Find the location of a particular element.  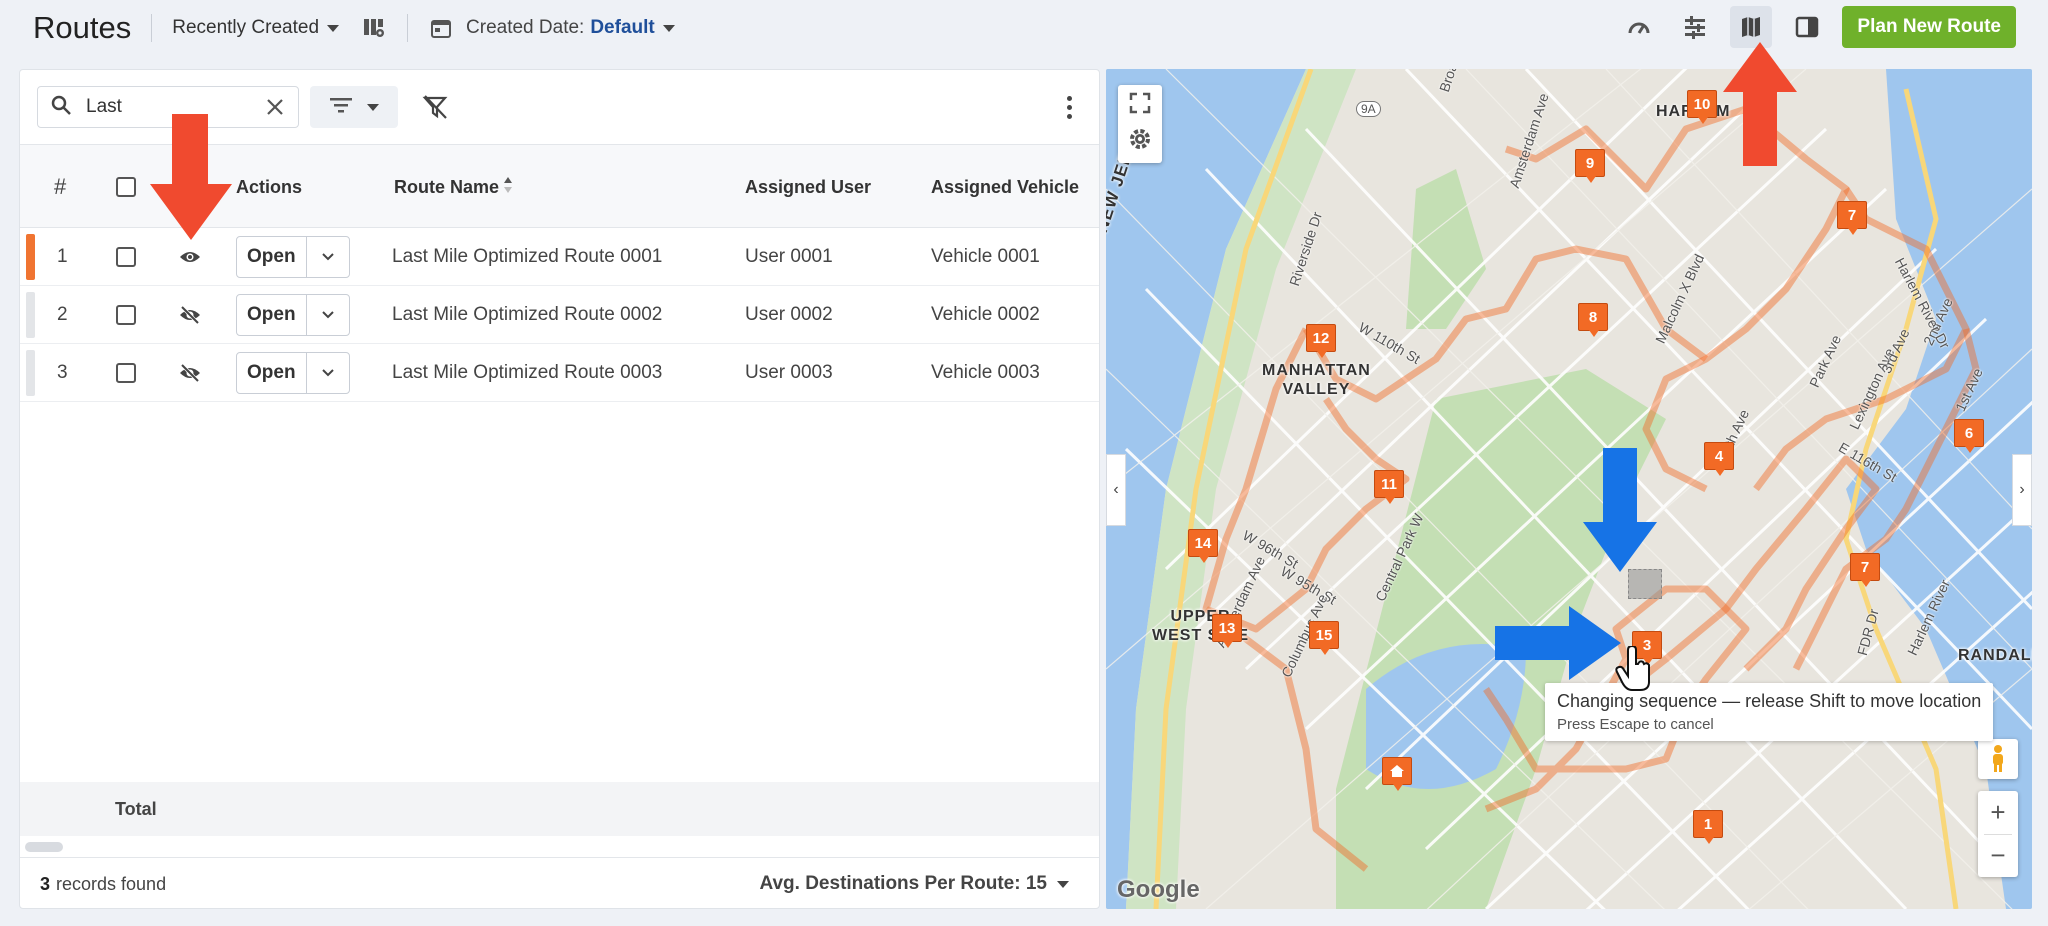

total-row: Total is located at coordinates (559, 809).